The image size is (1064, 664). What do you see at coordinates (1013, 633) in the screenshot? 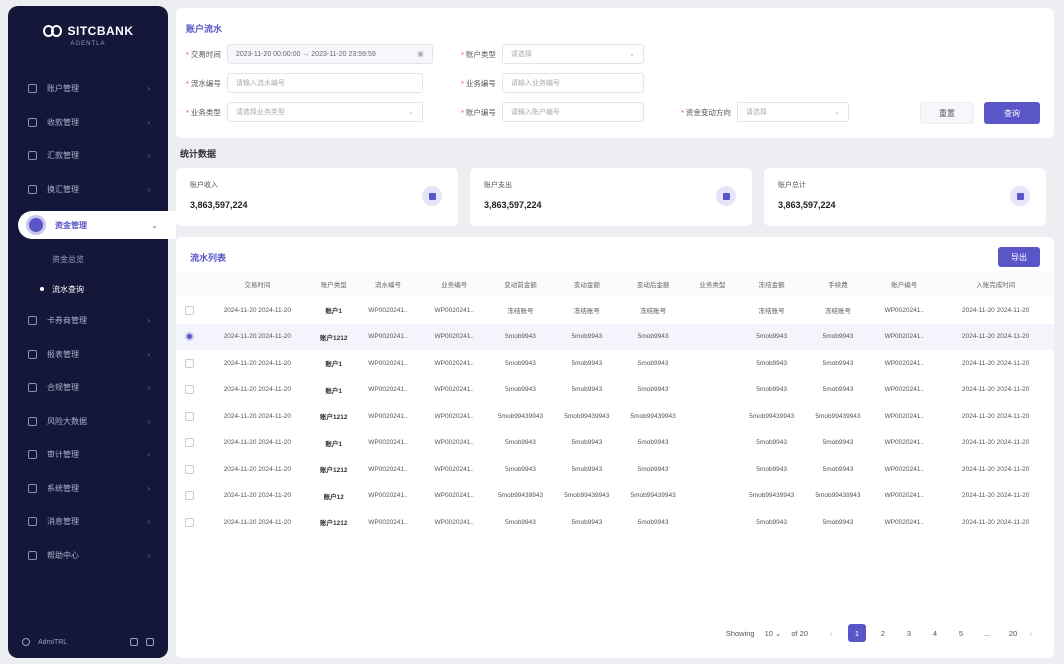
I see `last-page-button: 20` at bounding box center [1013, 633].